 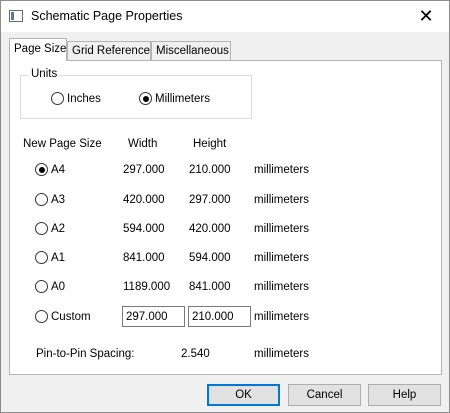 I want to click on size-a1-label: A1, so click(x=58, y=257).